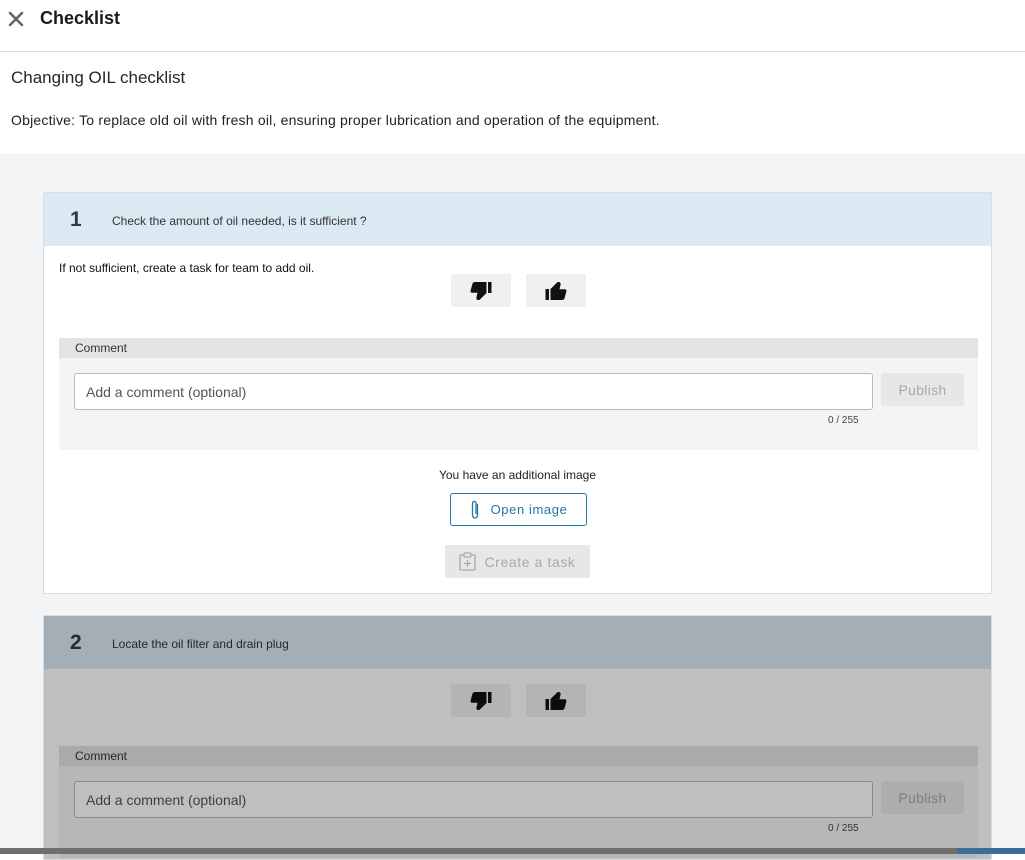  Describe the element at coordinates (76, 642) in the screenshot. I see `item-number: 2` at that location.